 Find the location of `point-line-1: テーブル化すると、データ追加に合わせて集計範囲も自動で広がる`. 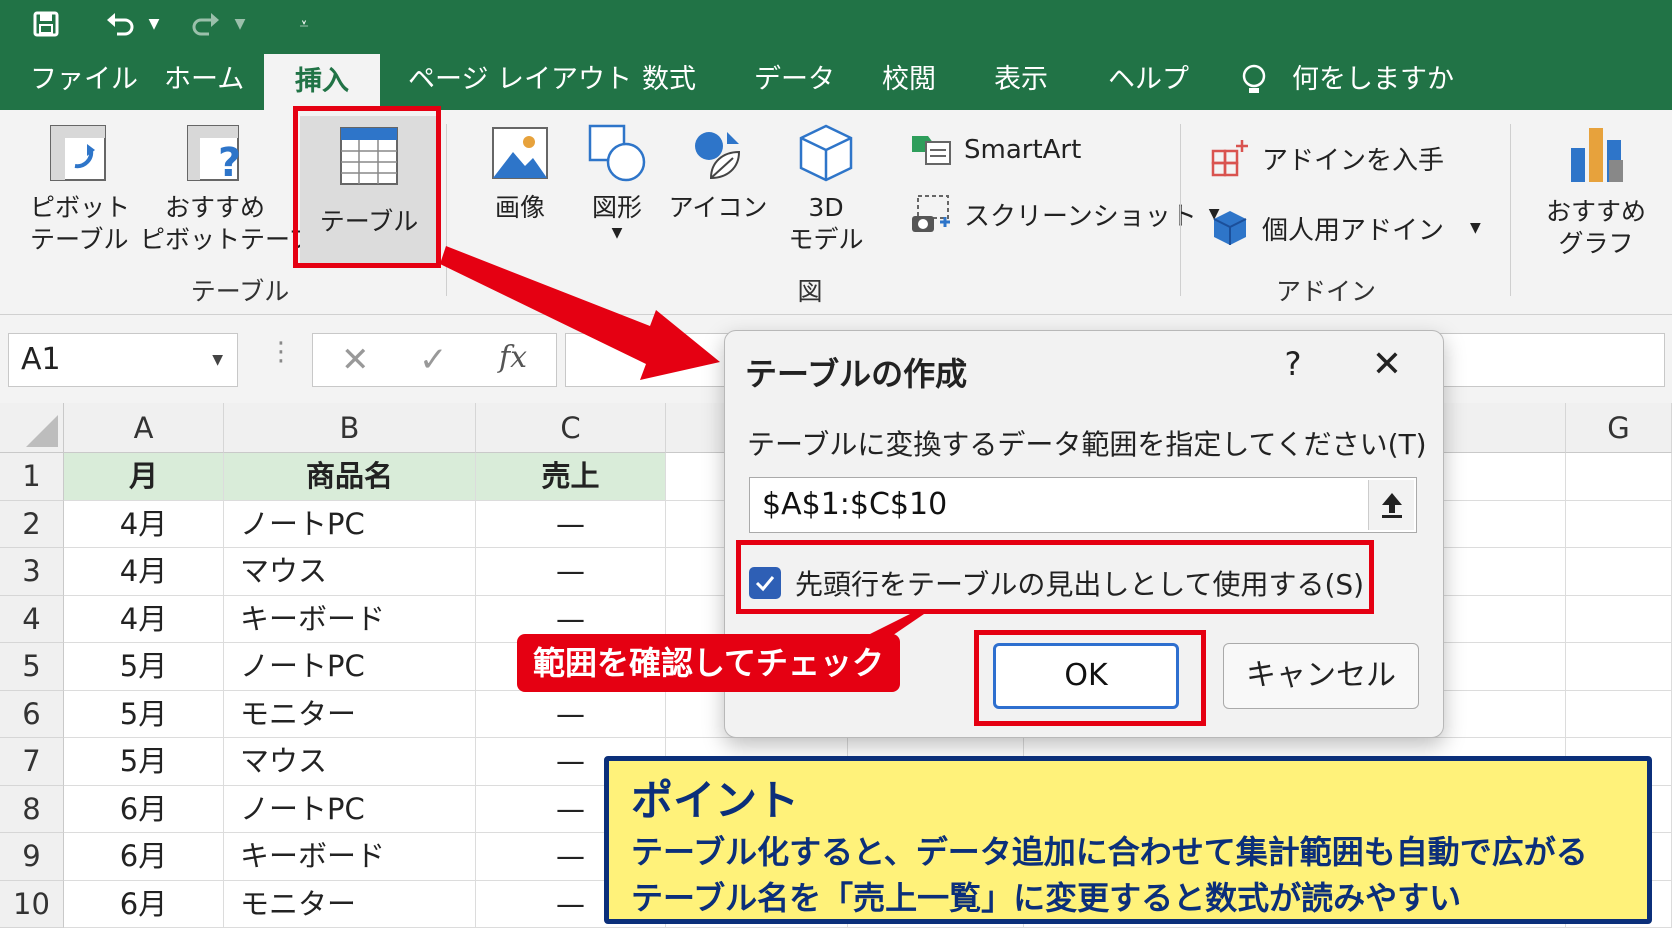

point-line-1: テーブル化すると、データ追加に合わせて集計範囲も自動で広がる is located at coordinates (1109, 852).